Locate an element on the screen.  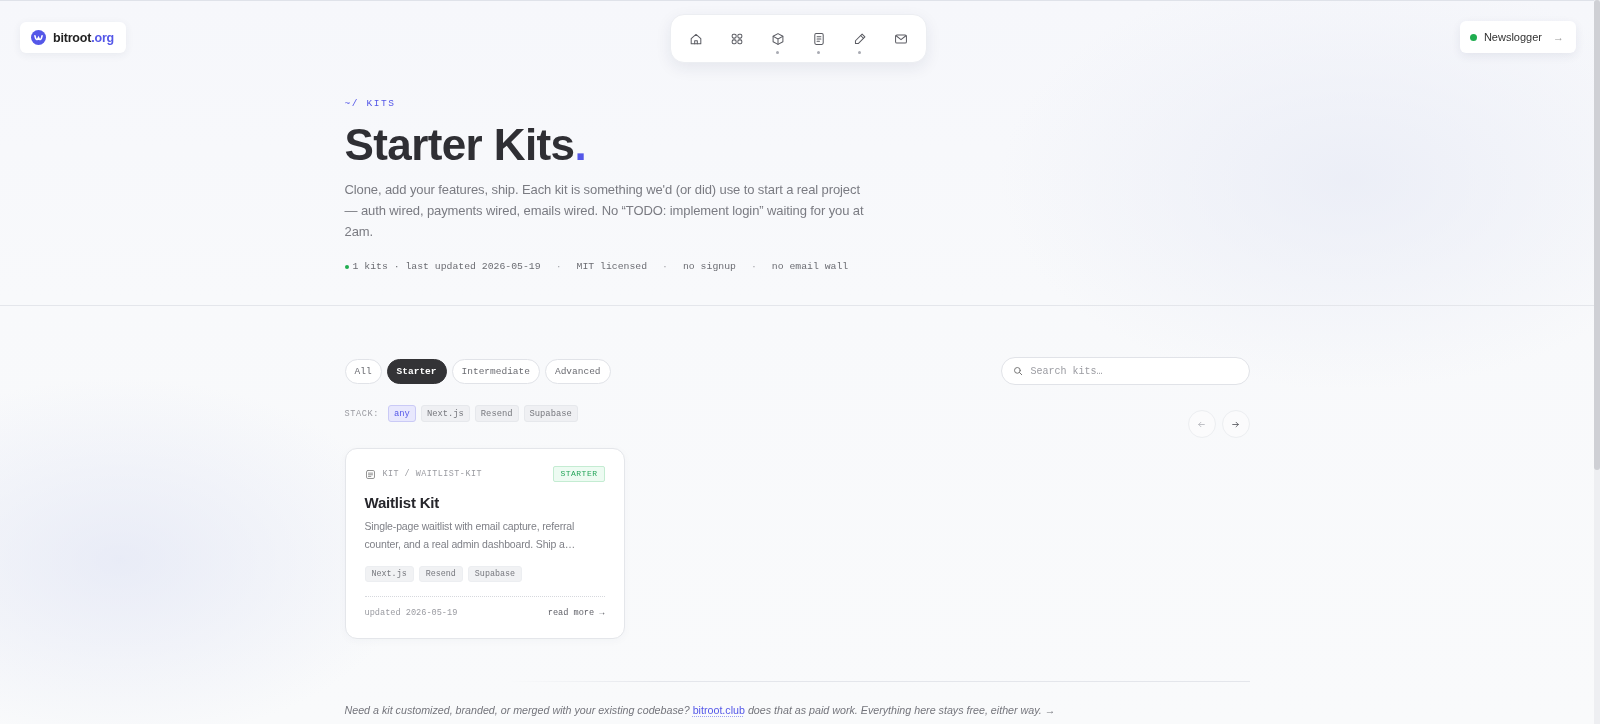
search-icon is located at coordinates (1017, 371).